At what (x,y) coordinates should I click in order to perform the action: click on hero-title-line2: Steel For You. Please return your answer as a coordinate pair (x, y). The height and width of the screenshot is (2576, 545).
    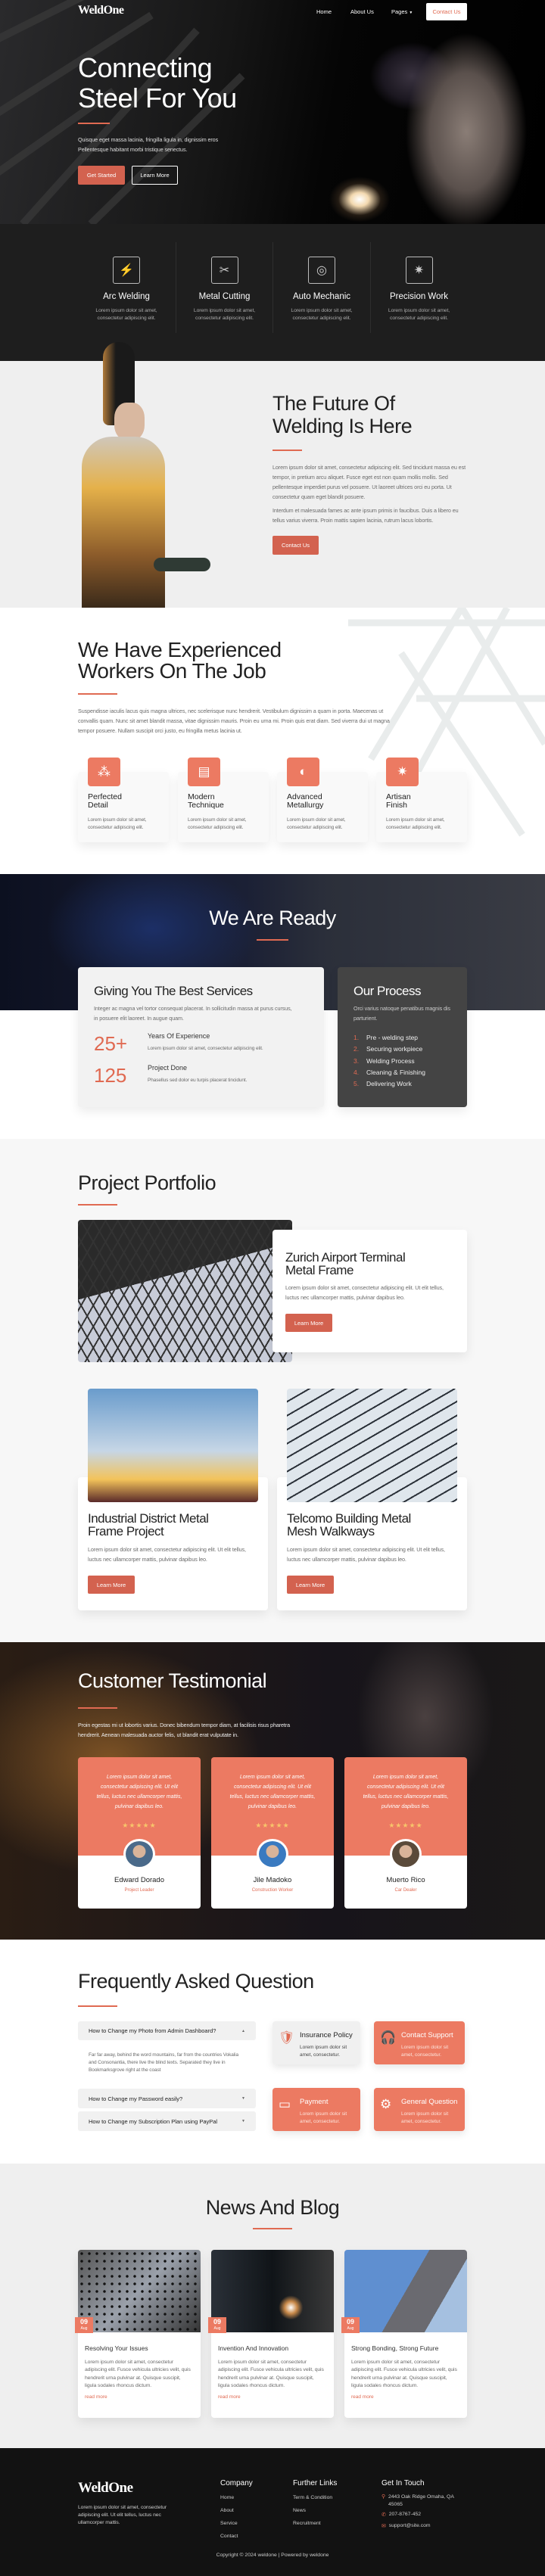
    Looking at the image, I should click on (157, 98).